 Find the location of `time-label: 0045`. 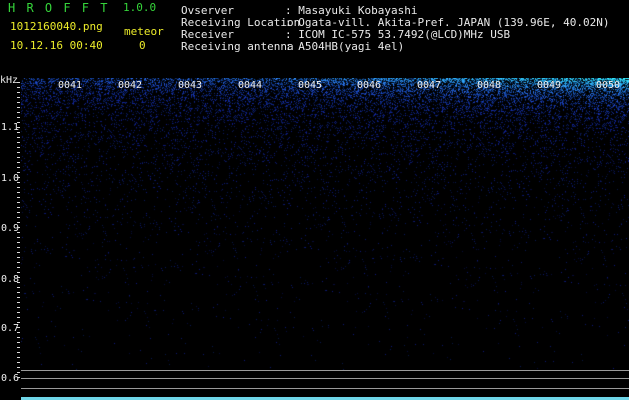

time-label: 0045 is located at coordinates (310, 85).